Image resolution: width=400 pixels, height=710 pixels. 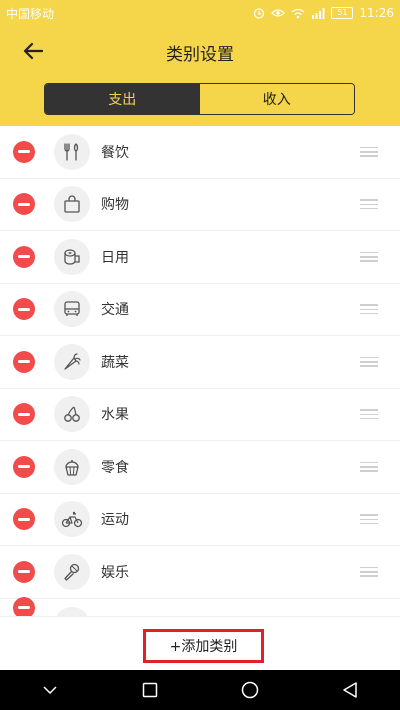 What do you see at coordinates (150, 690) in the screenshot?
I see `recent-apps-icon` at bounding box center [150, 690].